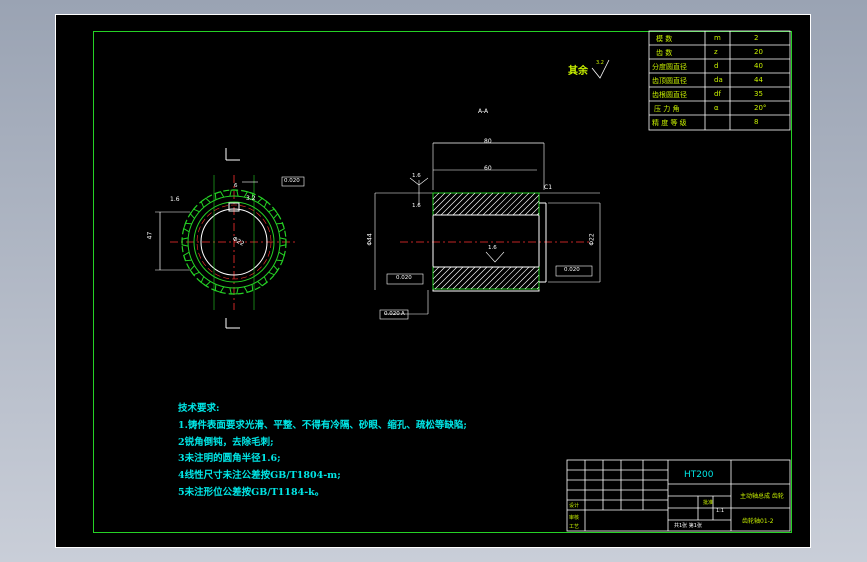 The image size is (867, 562). Describe the element at coordinates (403, 314) in the screenshot. I see `datum-letter: A` at that location.